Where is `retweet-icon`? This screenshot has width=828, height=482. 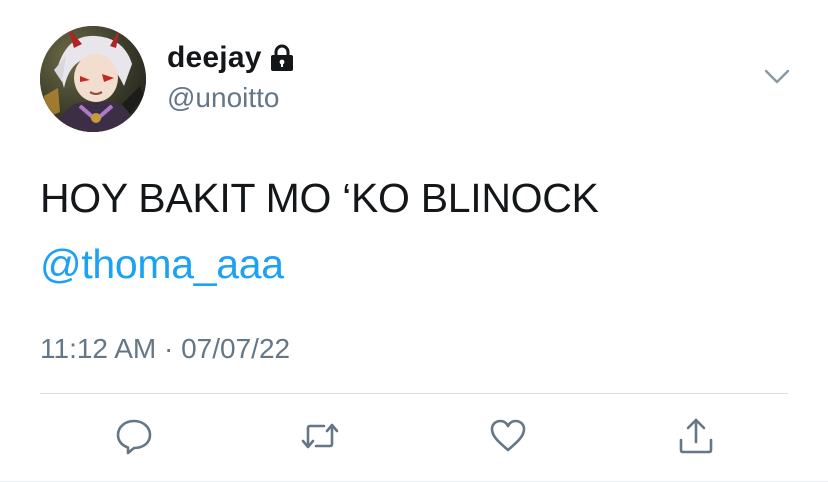
retweet-icon is located at coordinates (320, 436).